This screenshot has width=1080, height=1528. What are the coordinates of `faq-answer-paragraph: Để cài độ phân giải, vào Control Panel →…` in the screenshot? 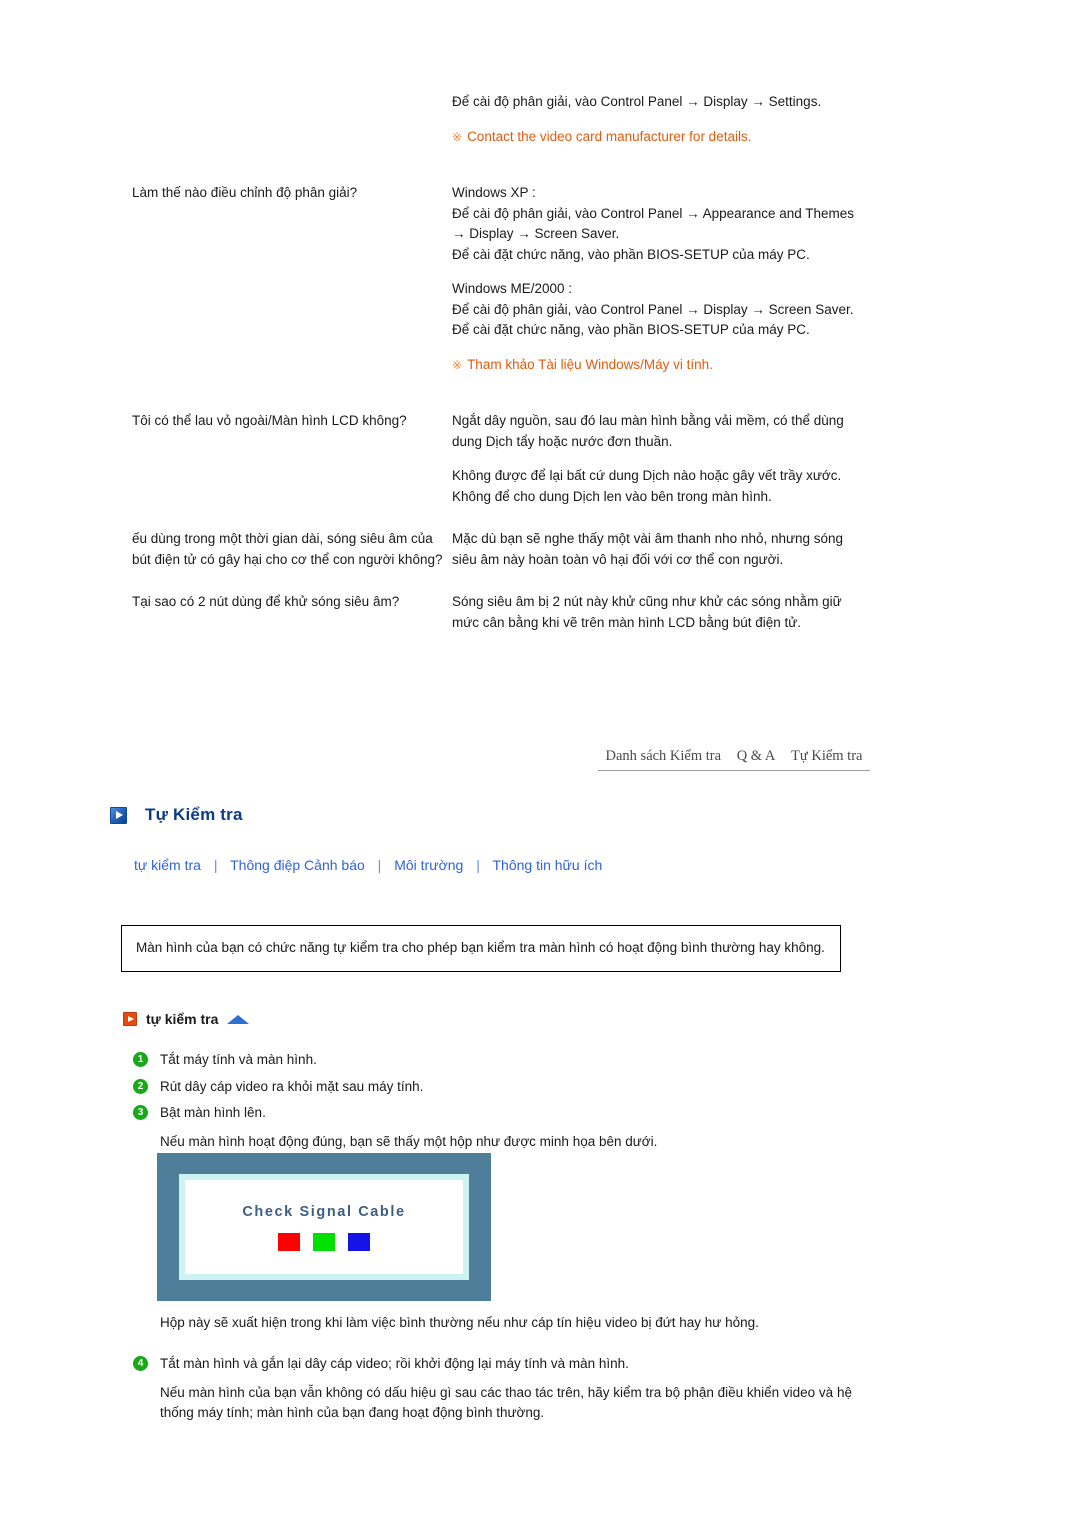 It's located at (637, 101).